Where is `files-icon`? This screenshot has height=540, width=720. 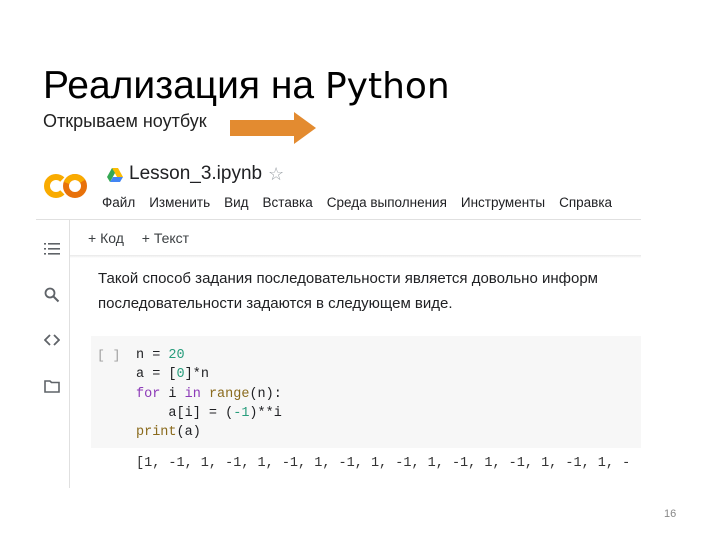
files-icon is located at coordinates (52, 386).